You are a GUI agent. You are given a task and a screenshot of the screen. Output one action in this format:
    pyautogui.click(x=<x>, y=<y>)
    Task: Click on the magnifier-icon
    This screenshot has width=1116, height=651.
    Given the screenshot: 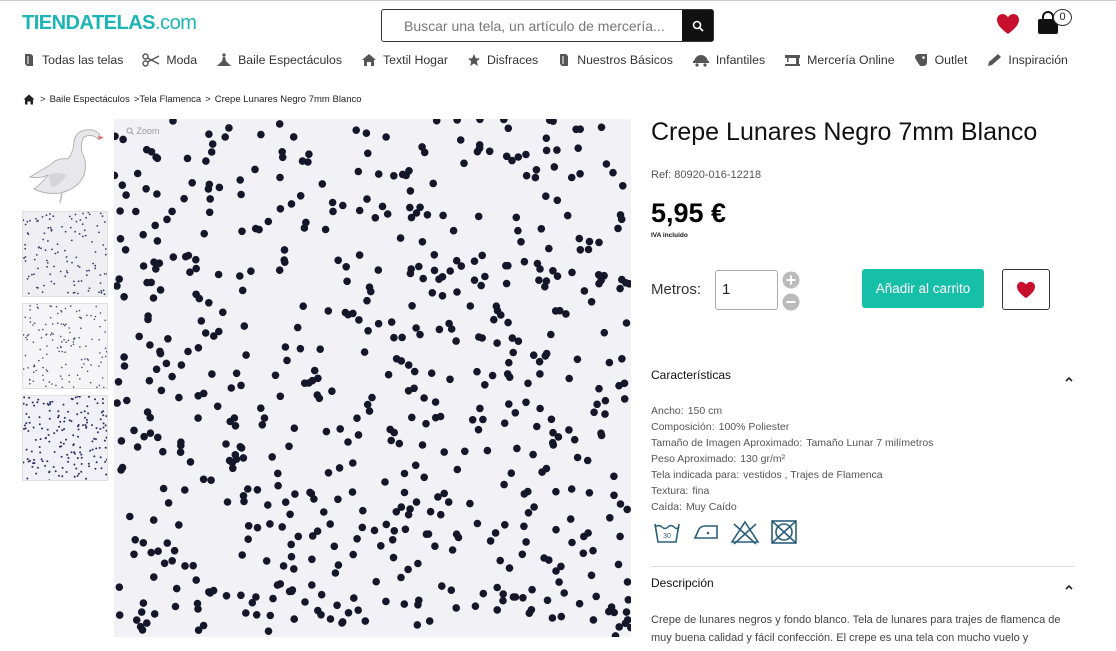 What is the action you would take?
    pyautogui.click(x=130, y=131)
    